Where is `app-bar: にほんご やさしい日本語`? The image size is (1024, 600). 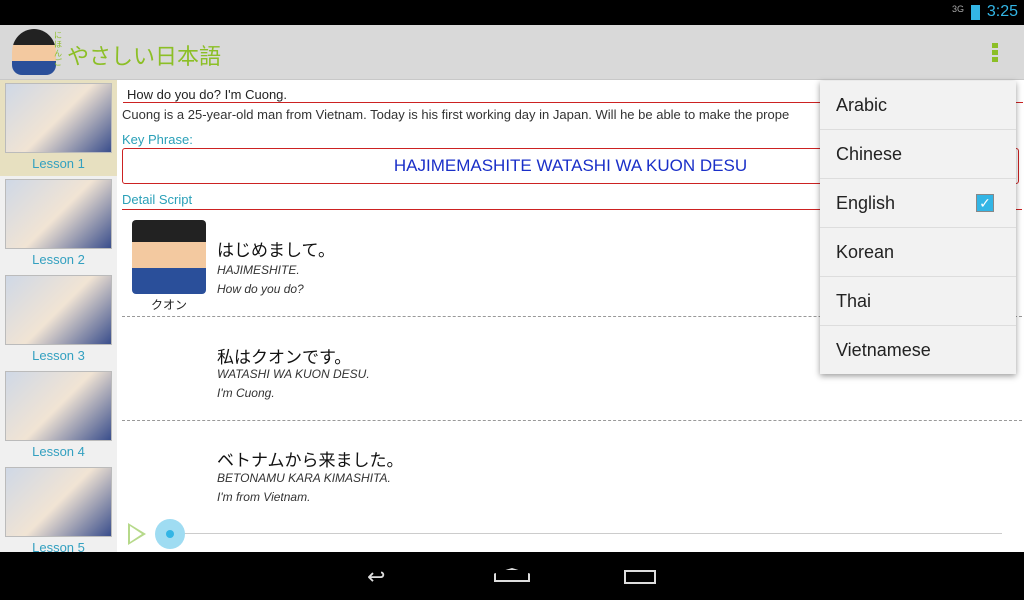 app-bar: にほんご やさしい日本語 is located at coordinates (512, 52).